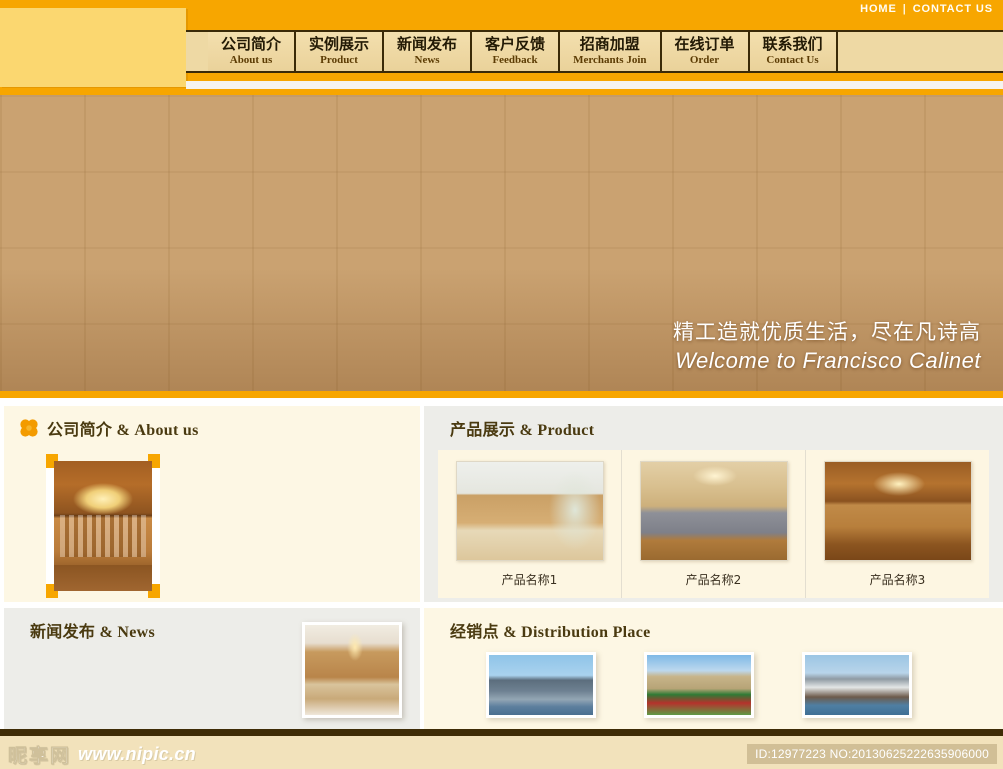 Image resolution: width=1003 pixels, height=769 pixels. I want to click on distribution-gallery, so click(744, 685).